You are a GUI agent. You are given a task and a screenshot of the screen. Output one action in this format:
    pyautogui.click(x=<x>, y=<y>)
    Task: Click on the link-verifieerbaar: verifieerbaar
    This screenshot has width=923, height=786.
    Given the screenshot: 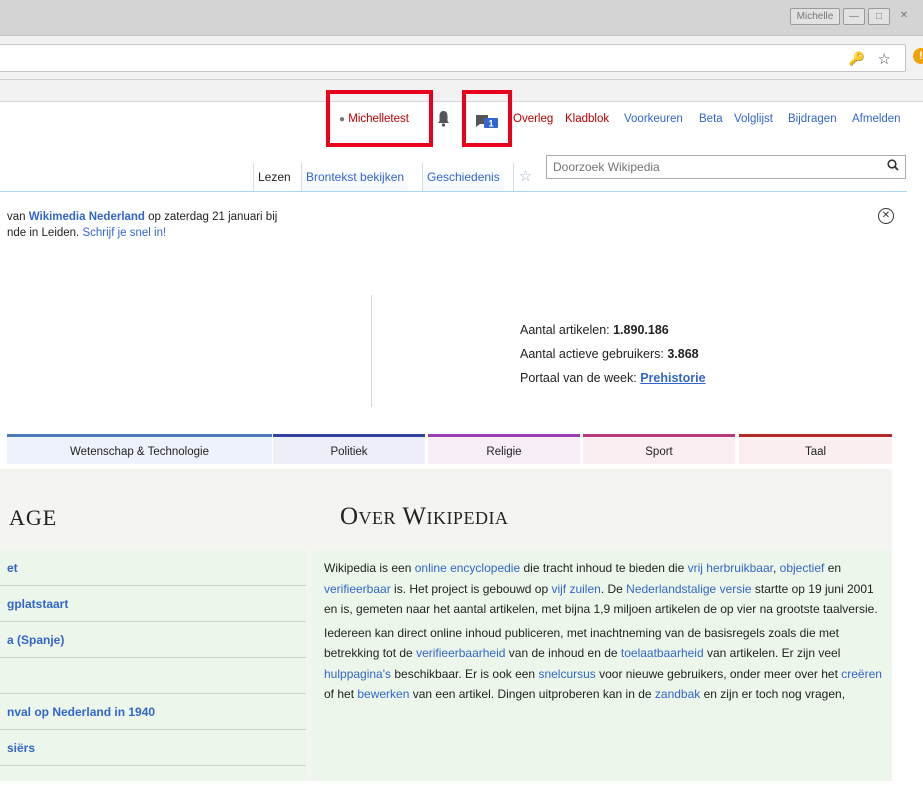 What is the action you would take?
    pyautogui.click(x=357, y=589)
    